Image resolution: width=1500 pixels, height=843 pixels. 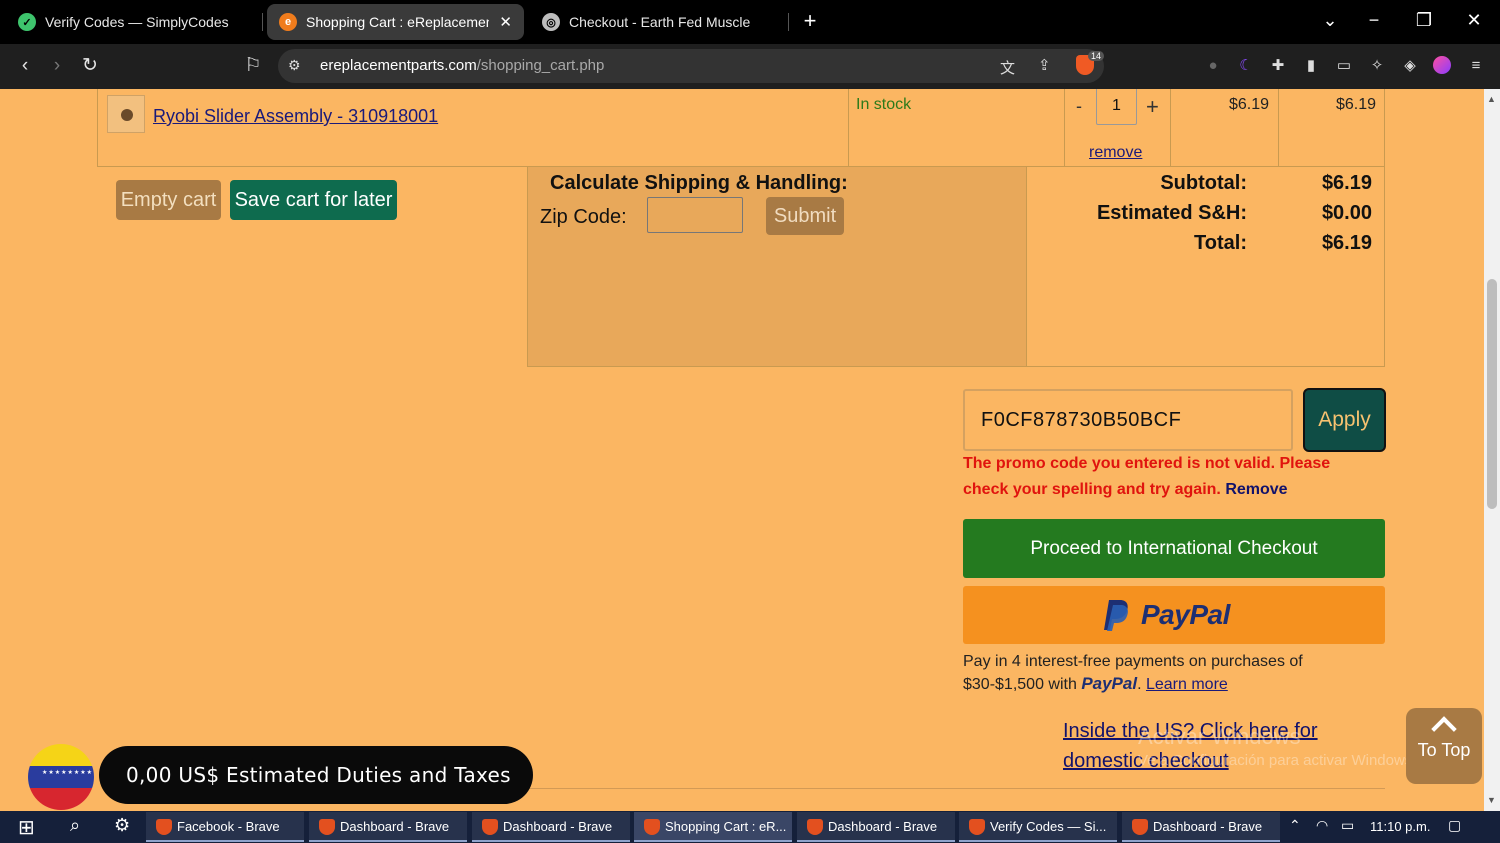 I want to click on back-to-top-button: To Top, so click(x=1444, y=746).